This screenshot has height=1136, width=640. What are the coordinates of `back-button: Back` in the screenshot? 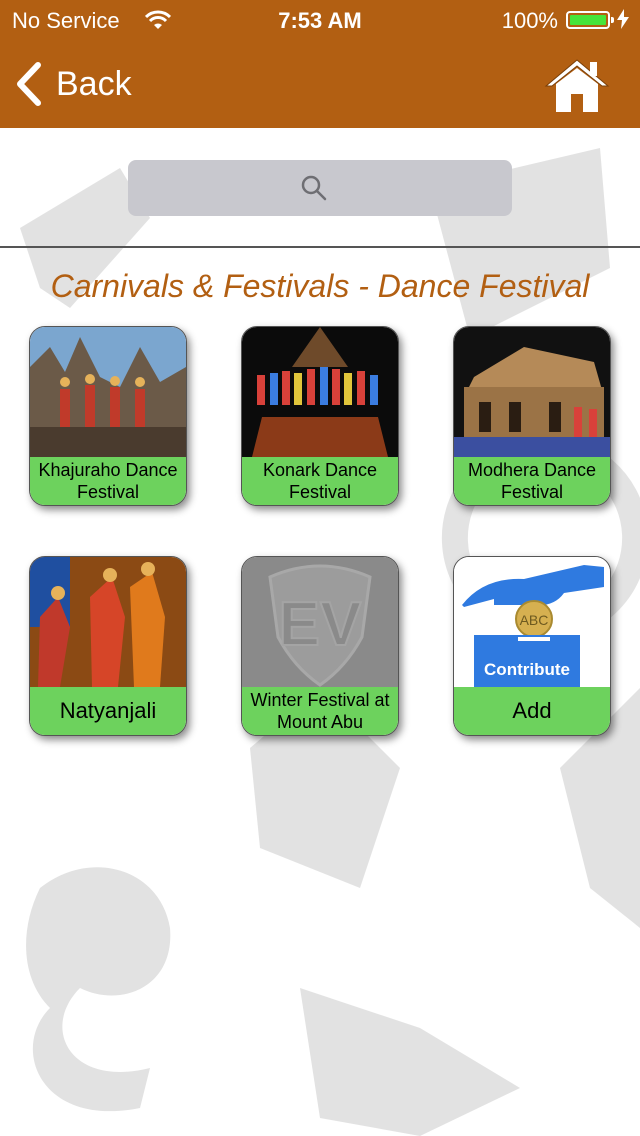 It's located at (73, 84).